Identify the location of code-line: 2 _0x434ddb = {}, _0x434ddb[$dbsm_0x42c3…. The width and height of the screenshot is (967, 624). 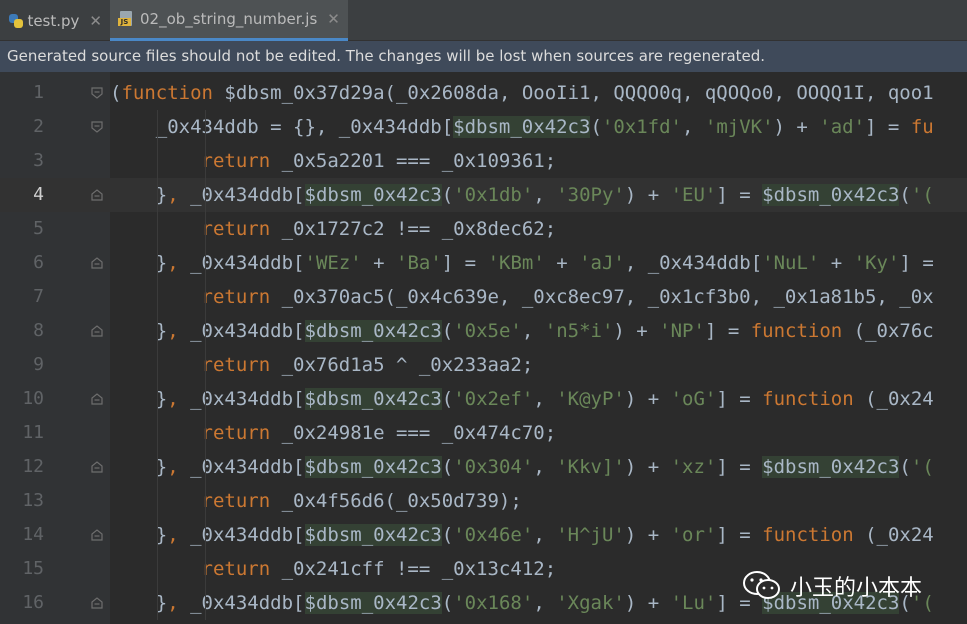
(483, 127).